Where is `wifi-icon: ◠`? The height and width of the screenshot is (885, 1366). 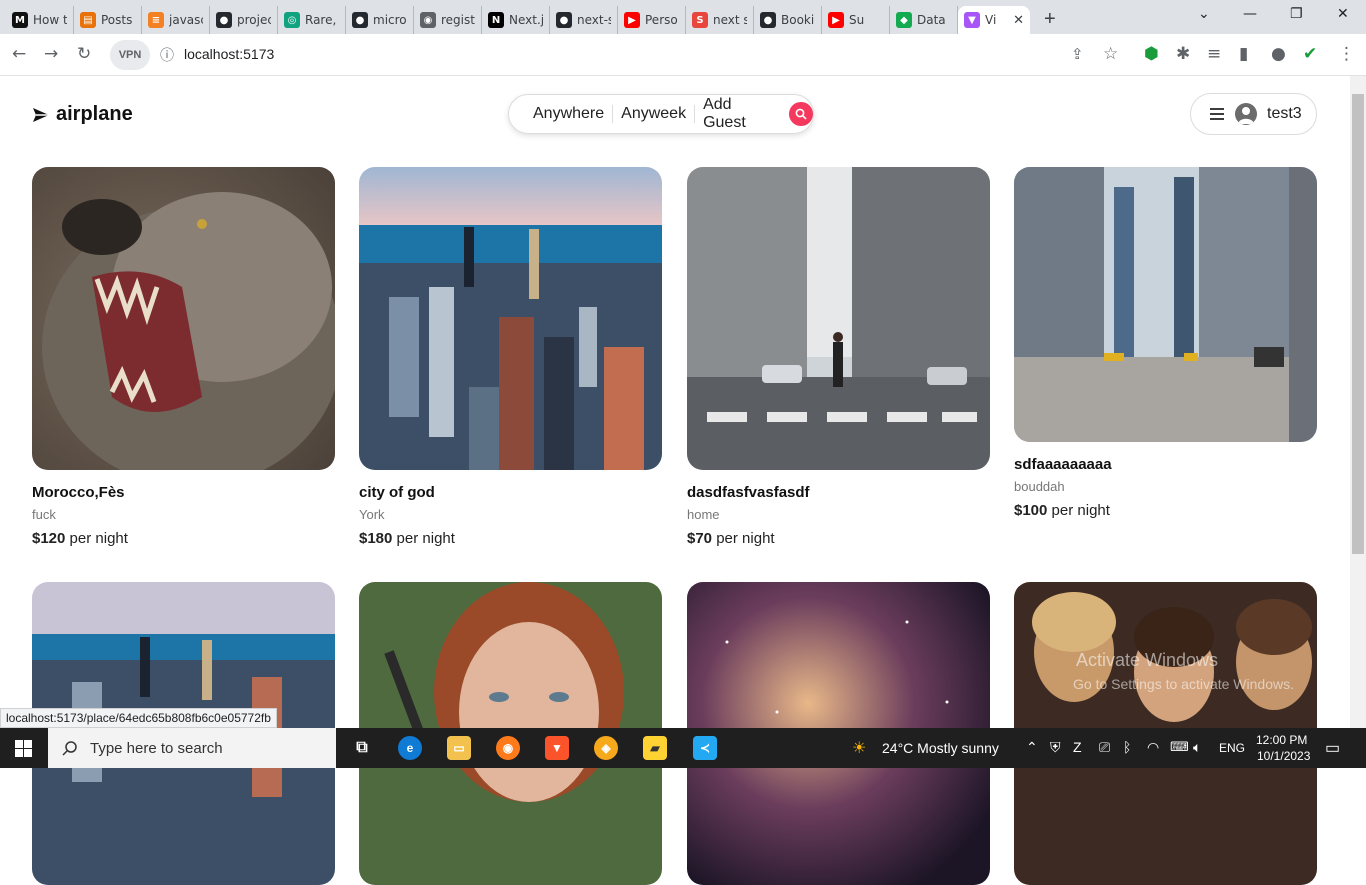 wifi-icon: ◠ is located at coordinates (1153, 747).